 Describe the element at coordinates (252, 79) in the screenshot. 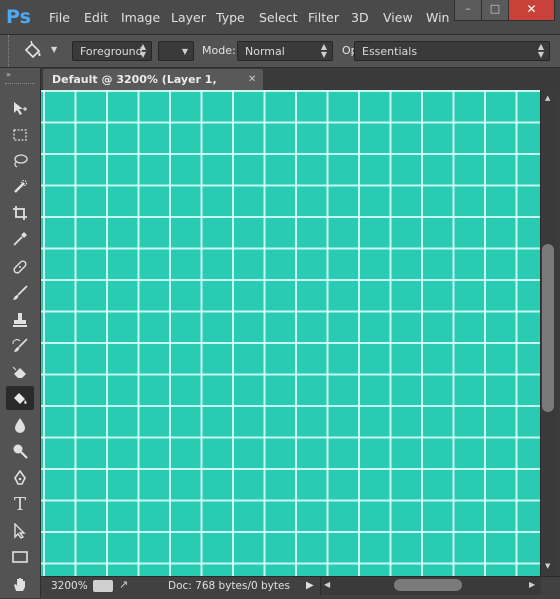

I see `close-tab-button: ✕` at that location.